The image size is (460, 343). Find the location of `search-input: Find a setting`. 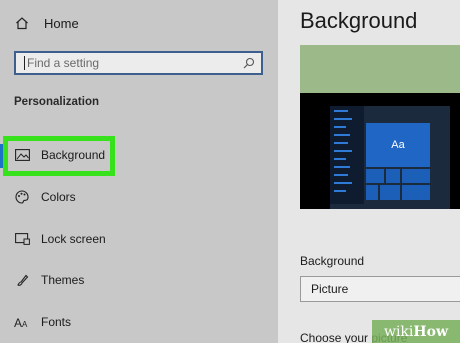

search-input: Find a setting is located at coordinates (138, 63).